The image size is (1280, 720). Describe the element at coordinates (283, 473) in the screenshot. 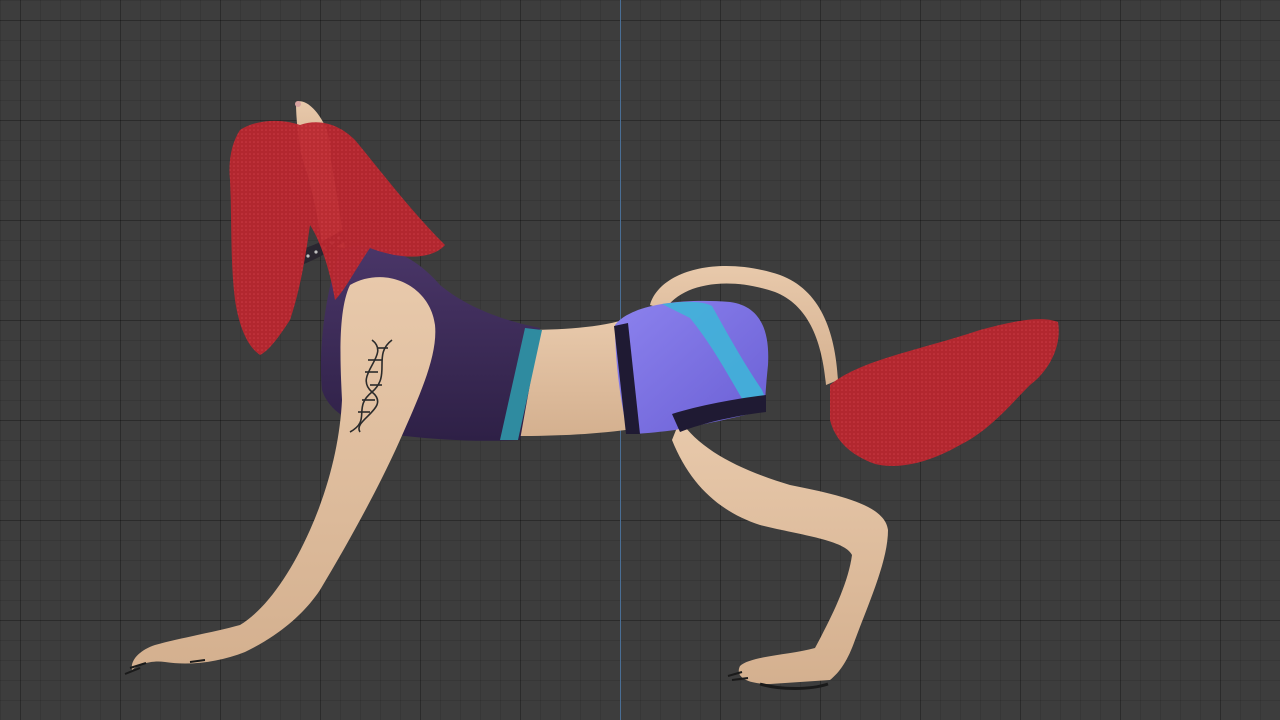

I see `arm` at that location.